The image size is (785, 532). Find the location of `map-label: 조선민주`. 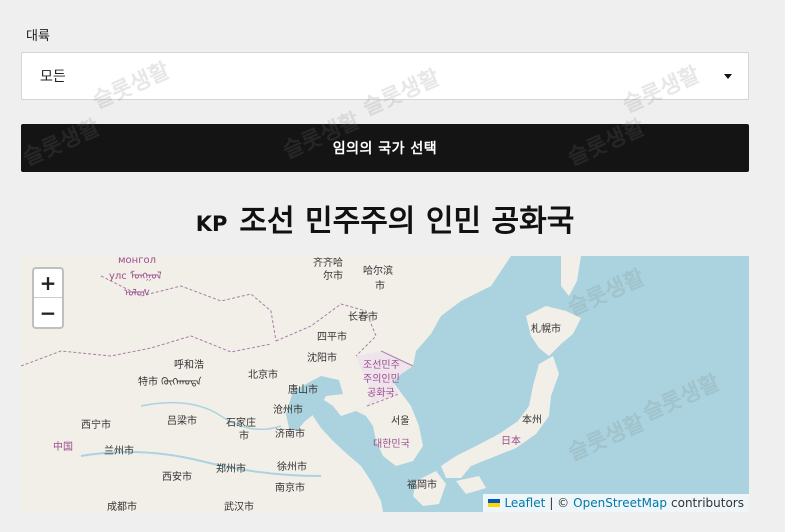

map-label: 조선민주 is located at coordinates (381, 365).